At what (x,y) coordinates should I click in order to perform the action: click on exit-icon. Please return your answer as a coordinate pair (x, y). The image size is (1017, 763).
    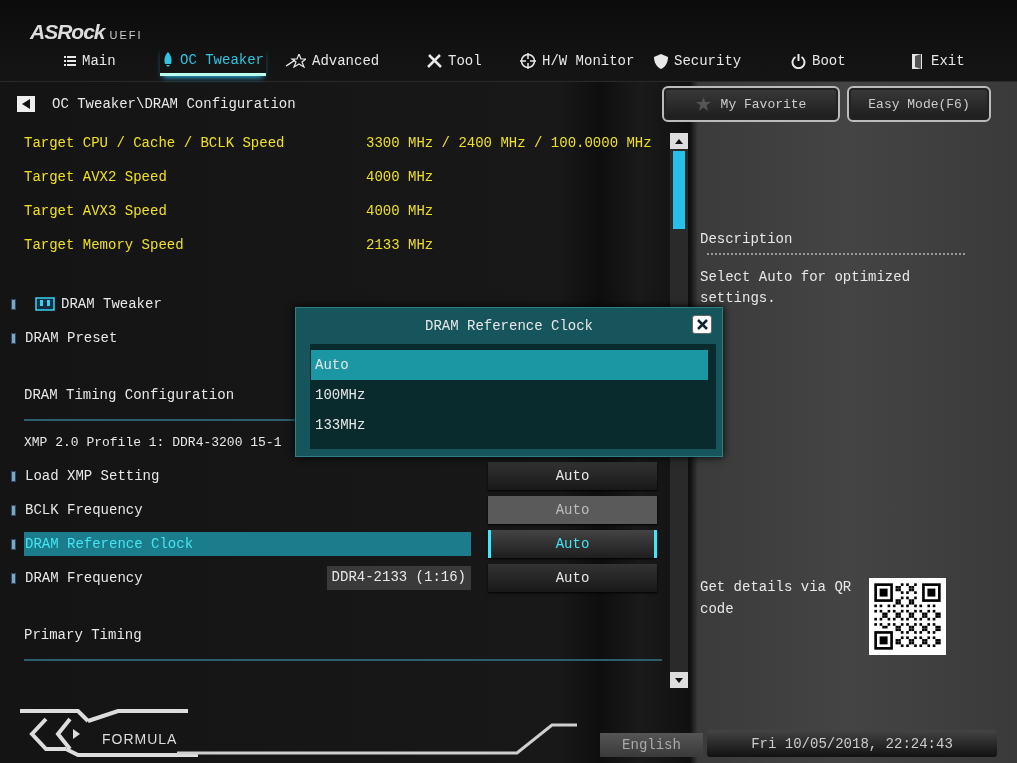
    Looking at the image, I should click on (918, 61).